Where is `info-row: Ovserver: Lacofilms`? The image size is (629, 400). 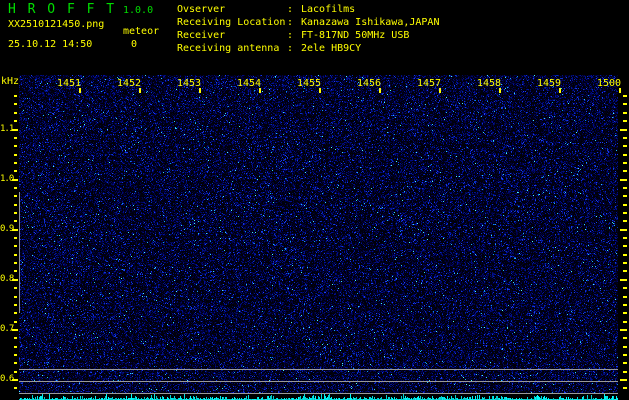 info-row: Ovserver: Lacofilms is located at coordinates (308, 9).